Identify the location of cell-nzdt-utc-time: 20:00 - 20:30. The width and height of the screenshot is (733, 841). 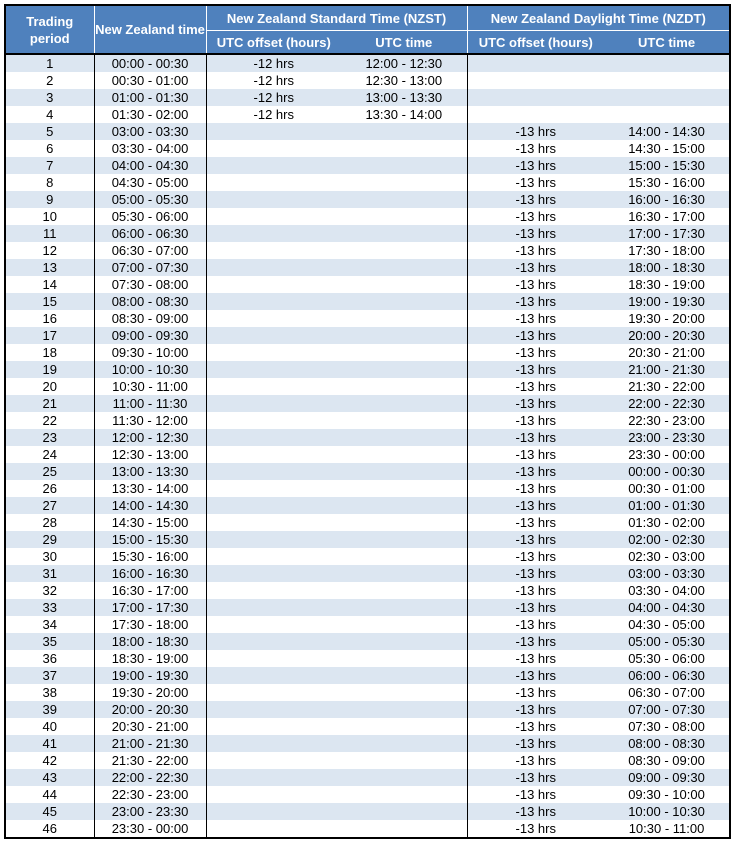
(667, 335).